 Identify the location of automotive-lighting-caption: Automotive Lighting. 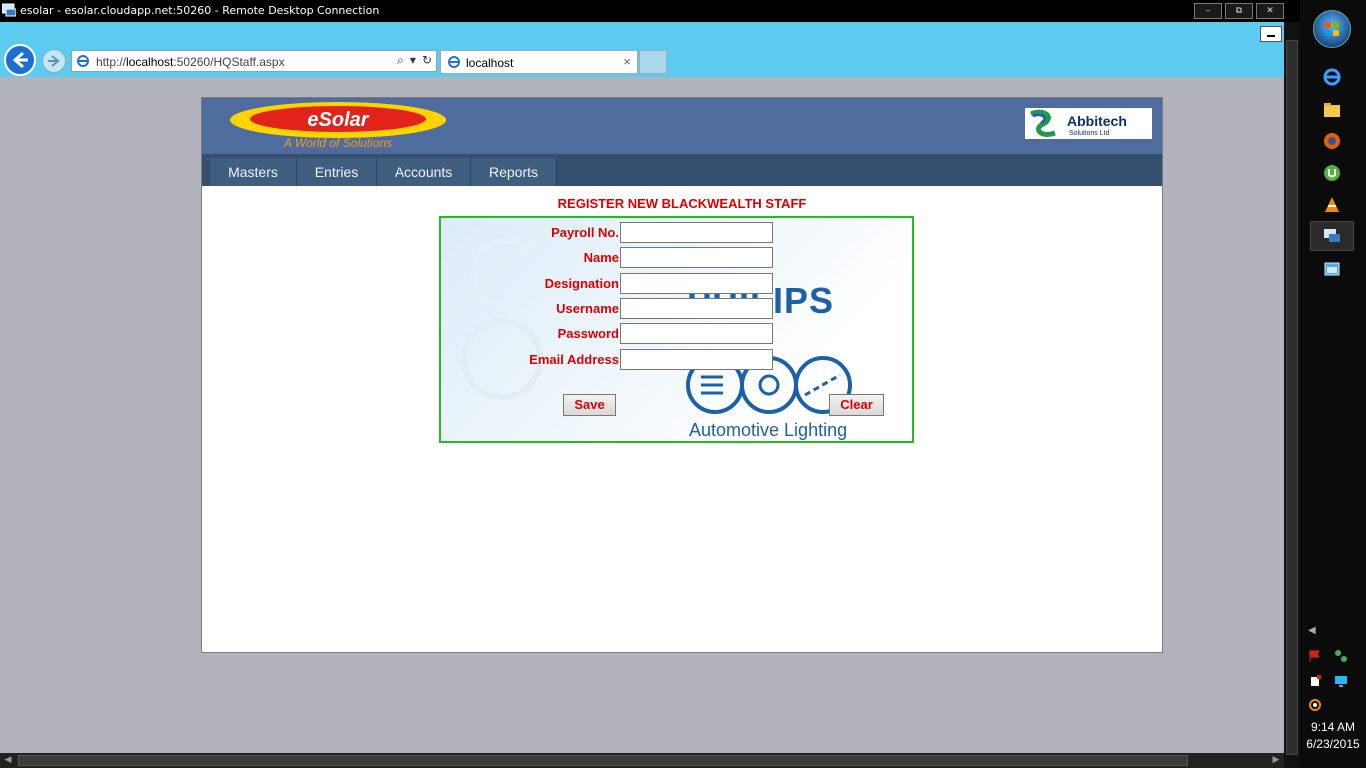
(768, 430).